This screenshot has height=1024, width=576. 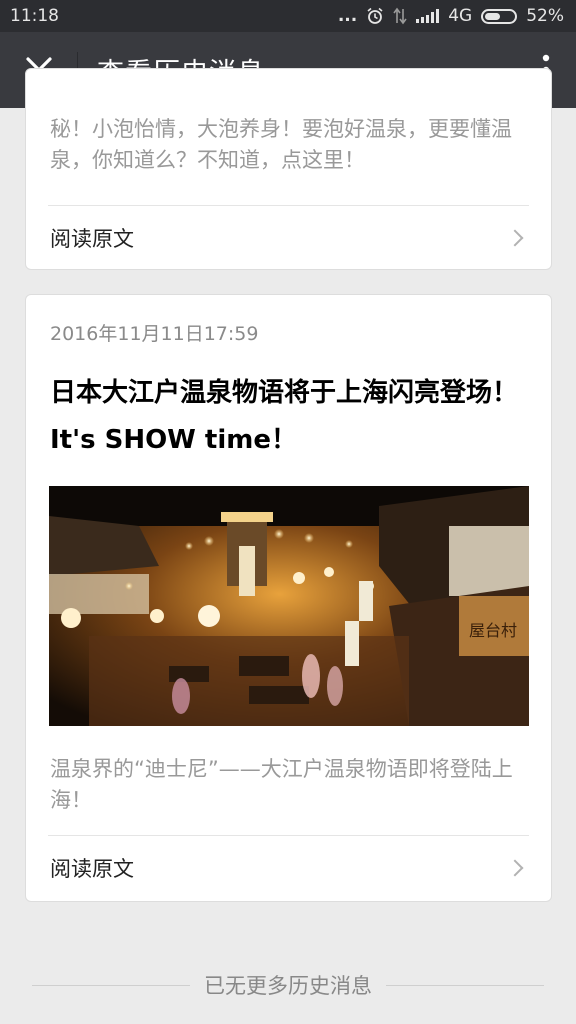 I want to click on article-summary: 秘！小泡怡情，大泡养身！要泡好温泉，更要懂温泉，你知道么？不知道，点这里！, so click(x=281, y=144).